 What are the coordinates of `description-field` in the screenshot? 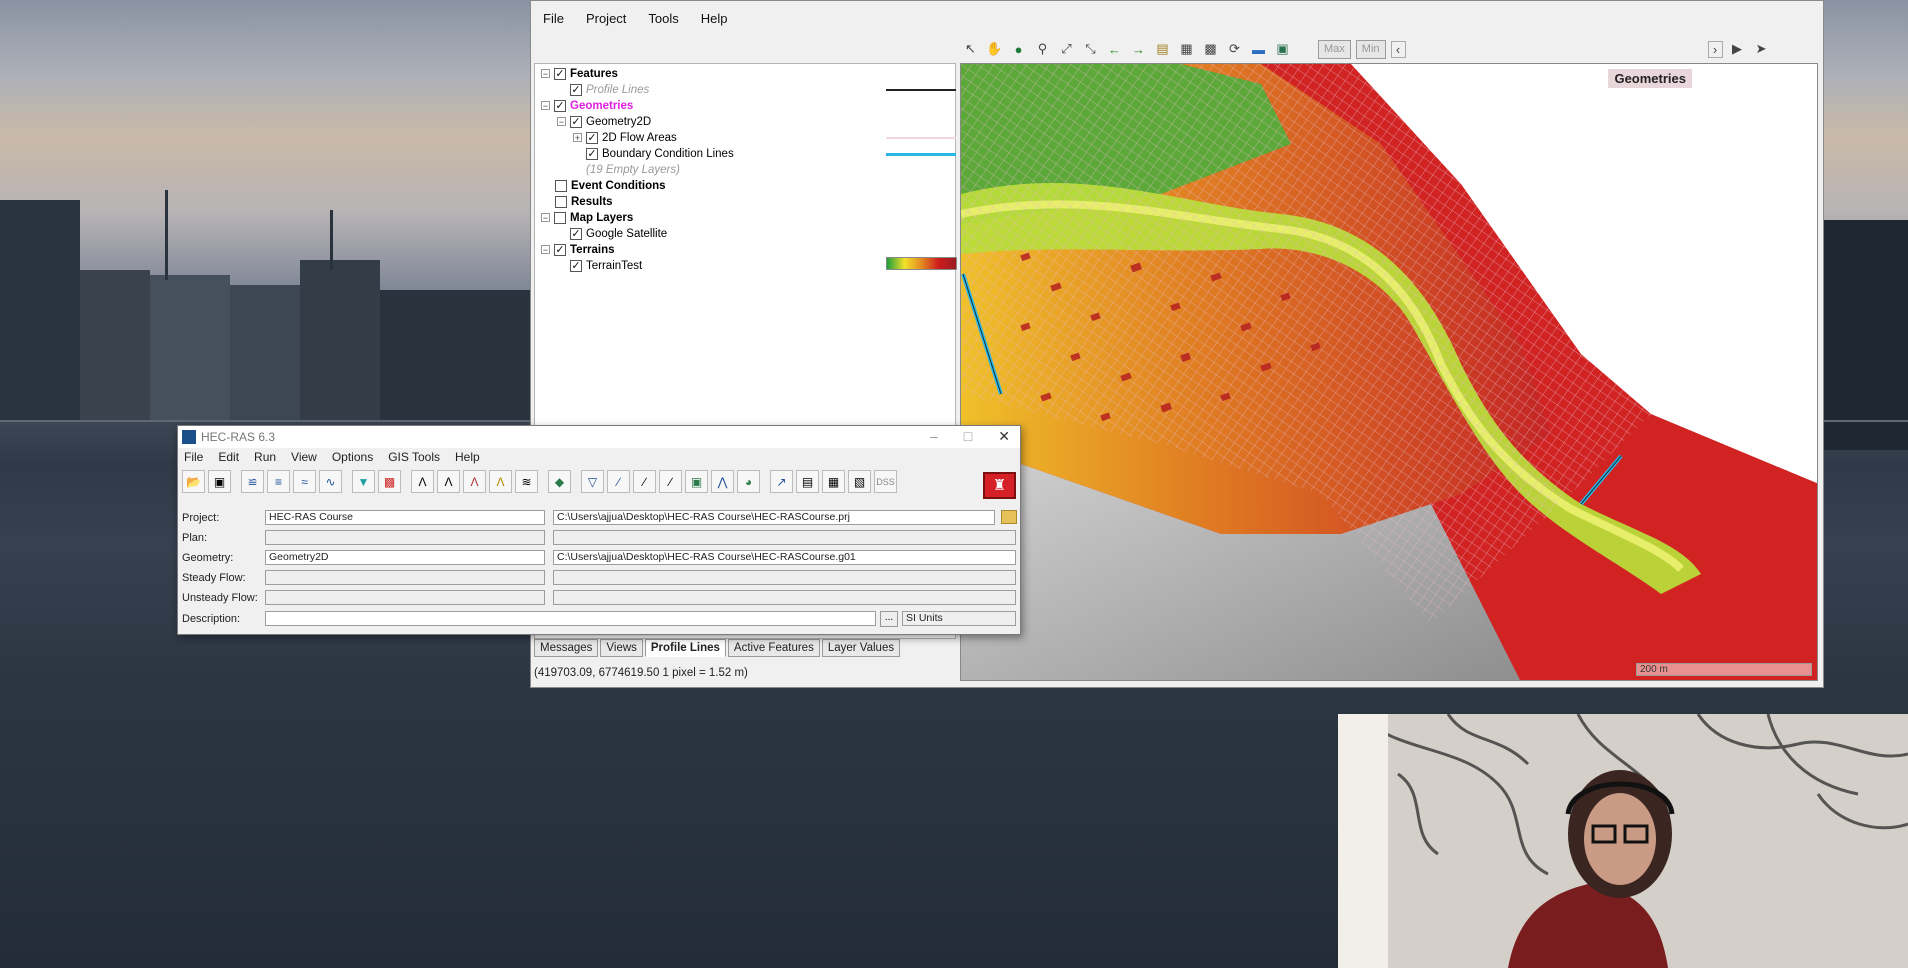 It's located at (570, 618).